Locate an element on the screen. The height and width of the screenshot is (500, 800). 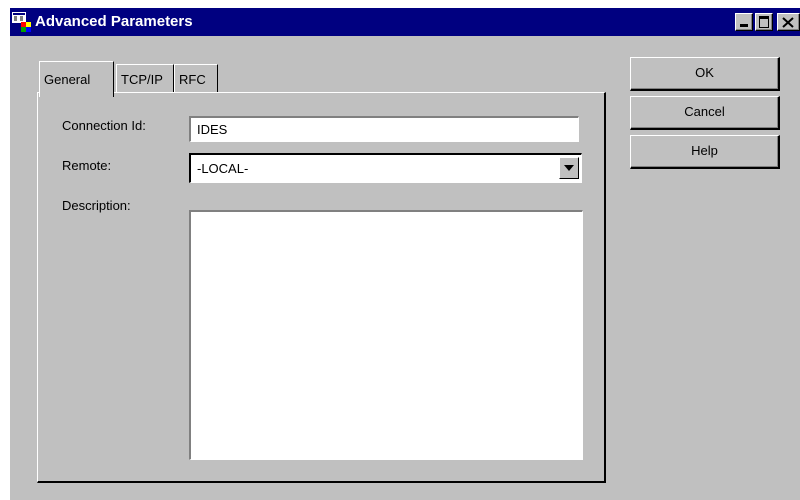
chevron-down-icon is located at coordinates (569, 168).